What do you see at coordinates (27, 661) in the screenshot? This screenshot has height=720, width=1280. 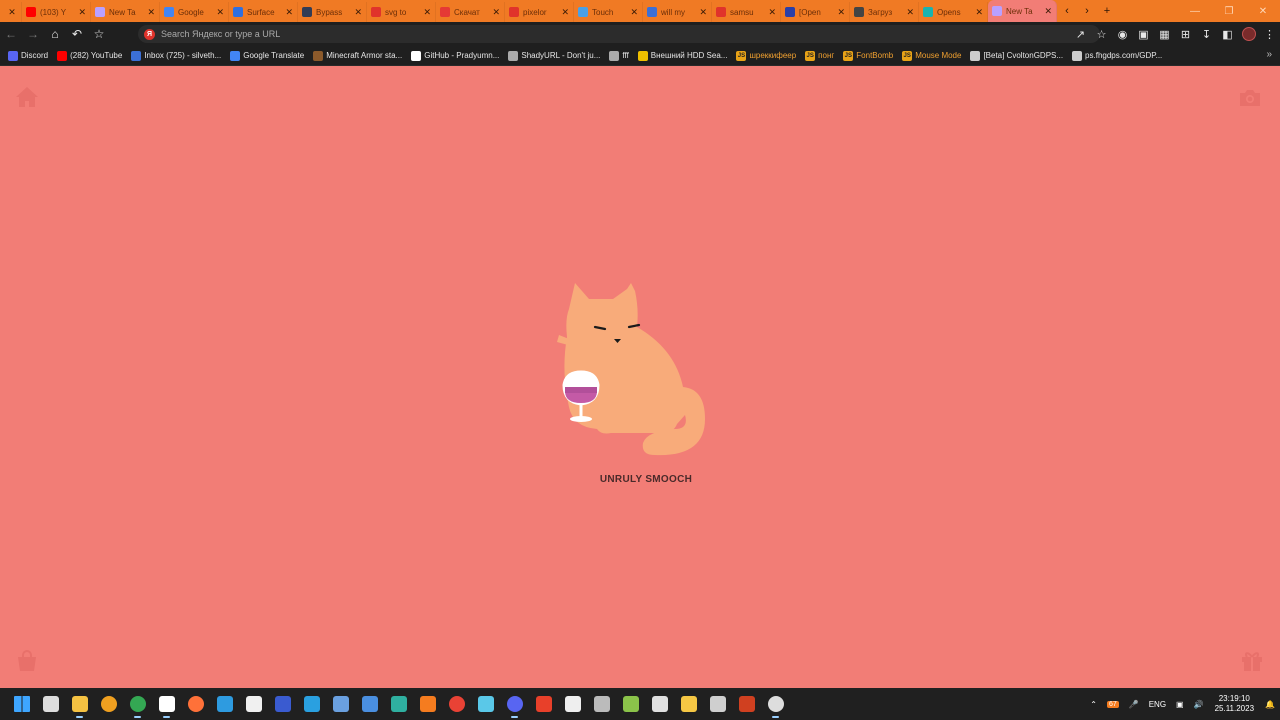 I see `shopping-bag-icon` at bounding box center [27, 661].